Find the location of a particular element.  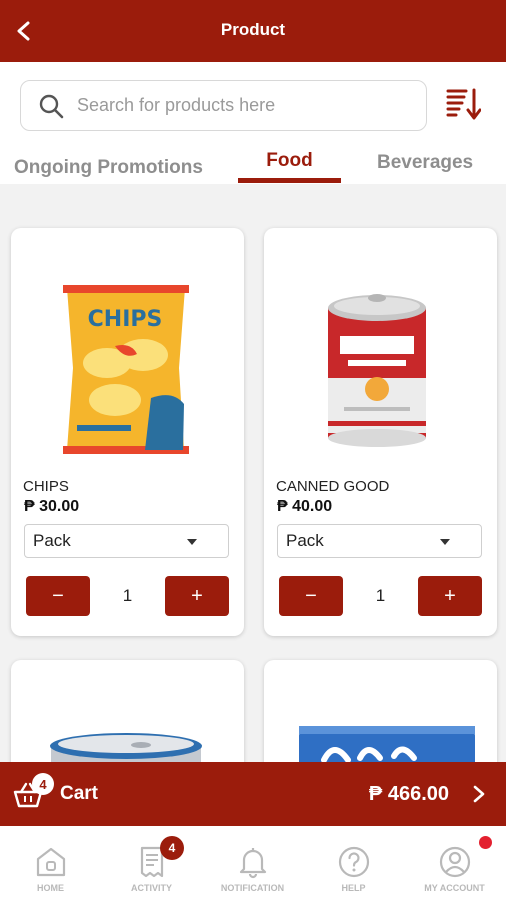

nav-help: HELP is located at coordinates (353, 863).